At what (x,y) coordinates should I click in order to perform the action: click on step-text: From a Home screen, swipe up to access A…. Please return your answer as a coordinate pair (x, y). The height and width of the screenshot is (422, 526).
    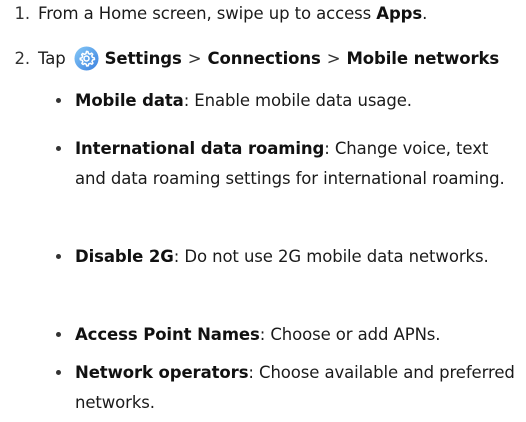
    Looking at the image, I should click on (232, 13).